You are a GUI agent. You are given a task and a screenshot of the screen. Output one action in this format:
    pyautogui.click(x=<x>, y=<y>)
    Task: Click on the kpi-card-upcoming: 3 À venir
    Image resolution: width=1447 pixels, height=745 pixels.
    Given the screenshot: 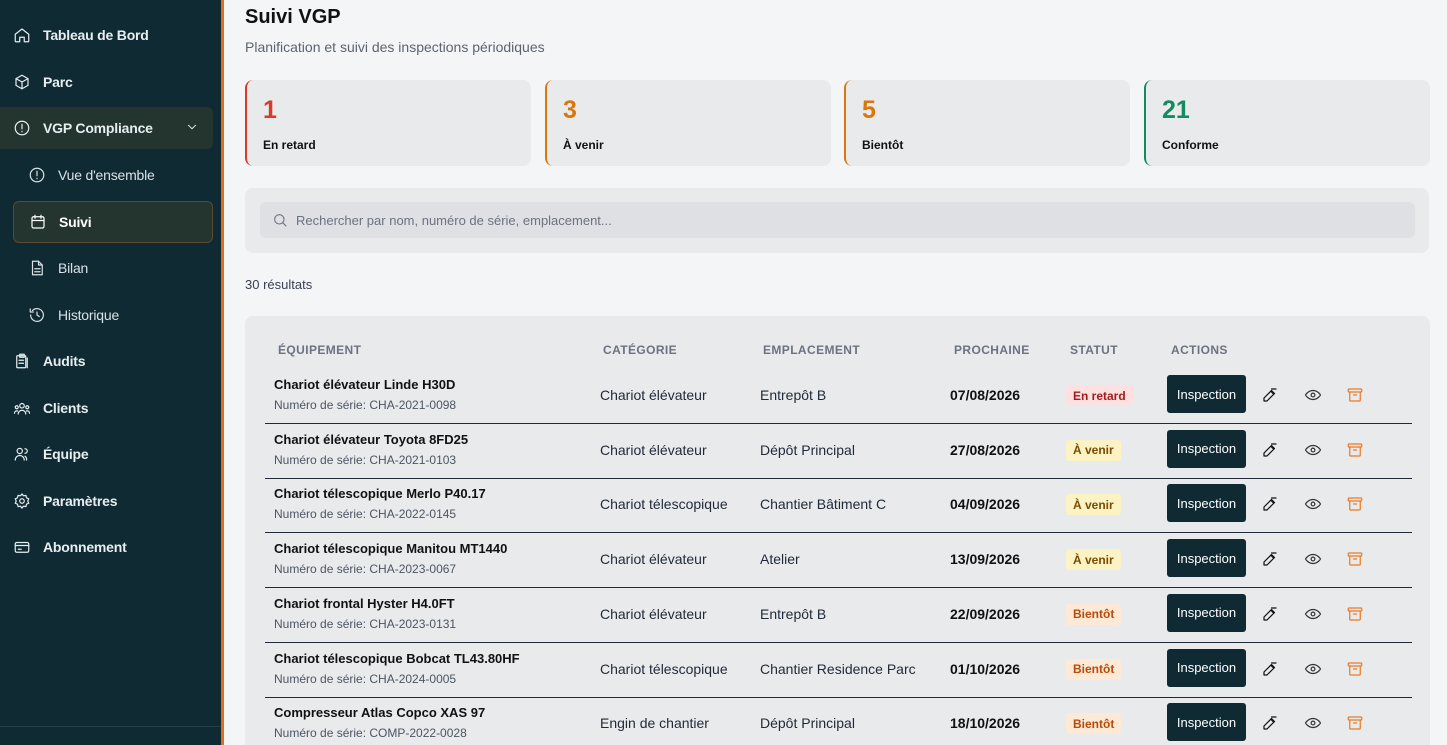 What is the action you would take?
    pyautogui.click(x=688, y=123)
    